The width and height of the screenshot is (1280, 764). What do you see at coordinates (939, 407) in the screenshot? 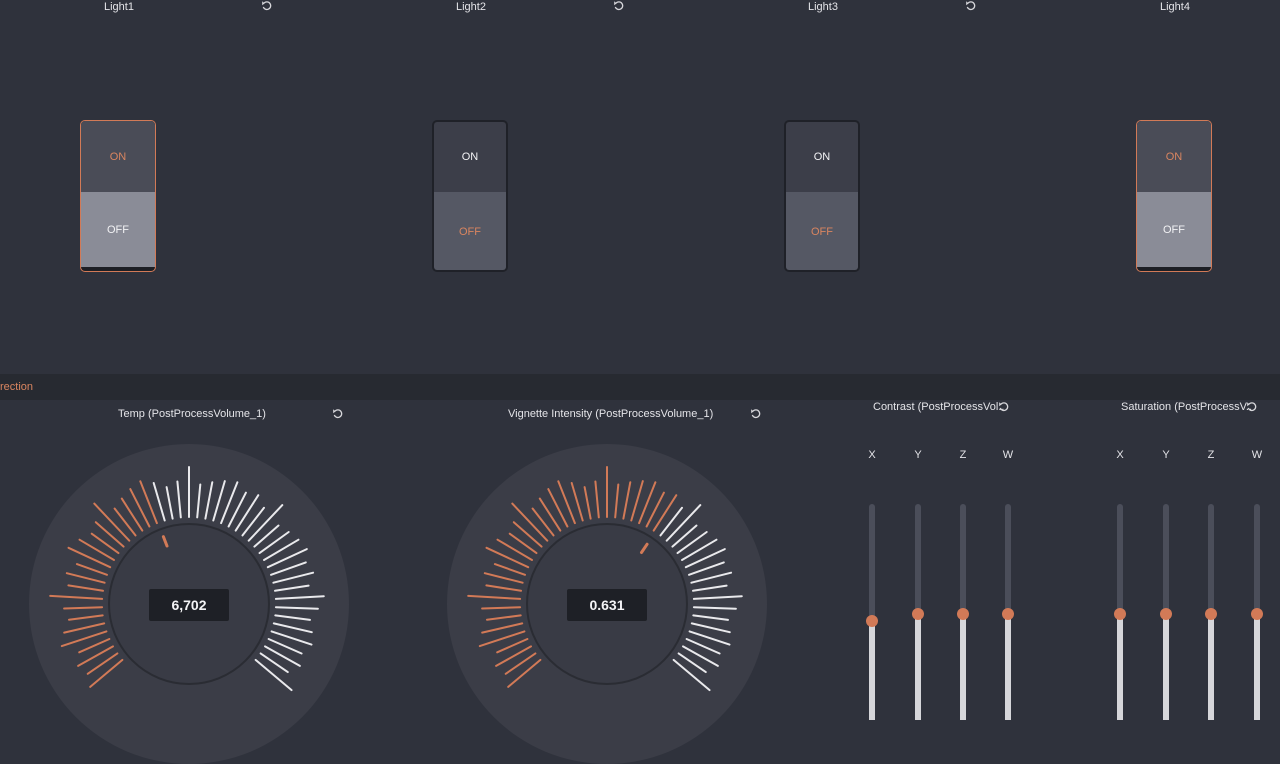
I see `vector-label: Contrast (PostProcessVol..` at bounding box center [939, 407].